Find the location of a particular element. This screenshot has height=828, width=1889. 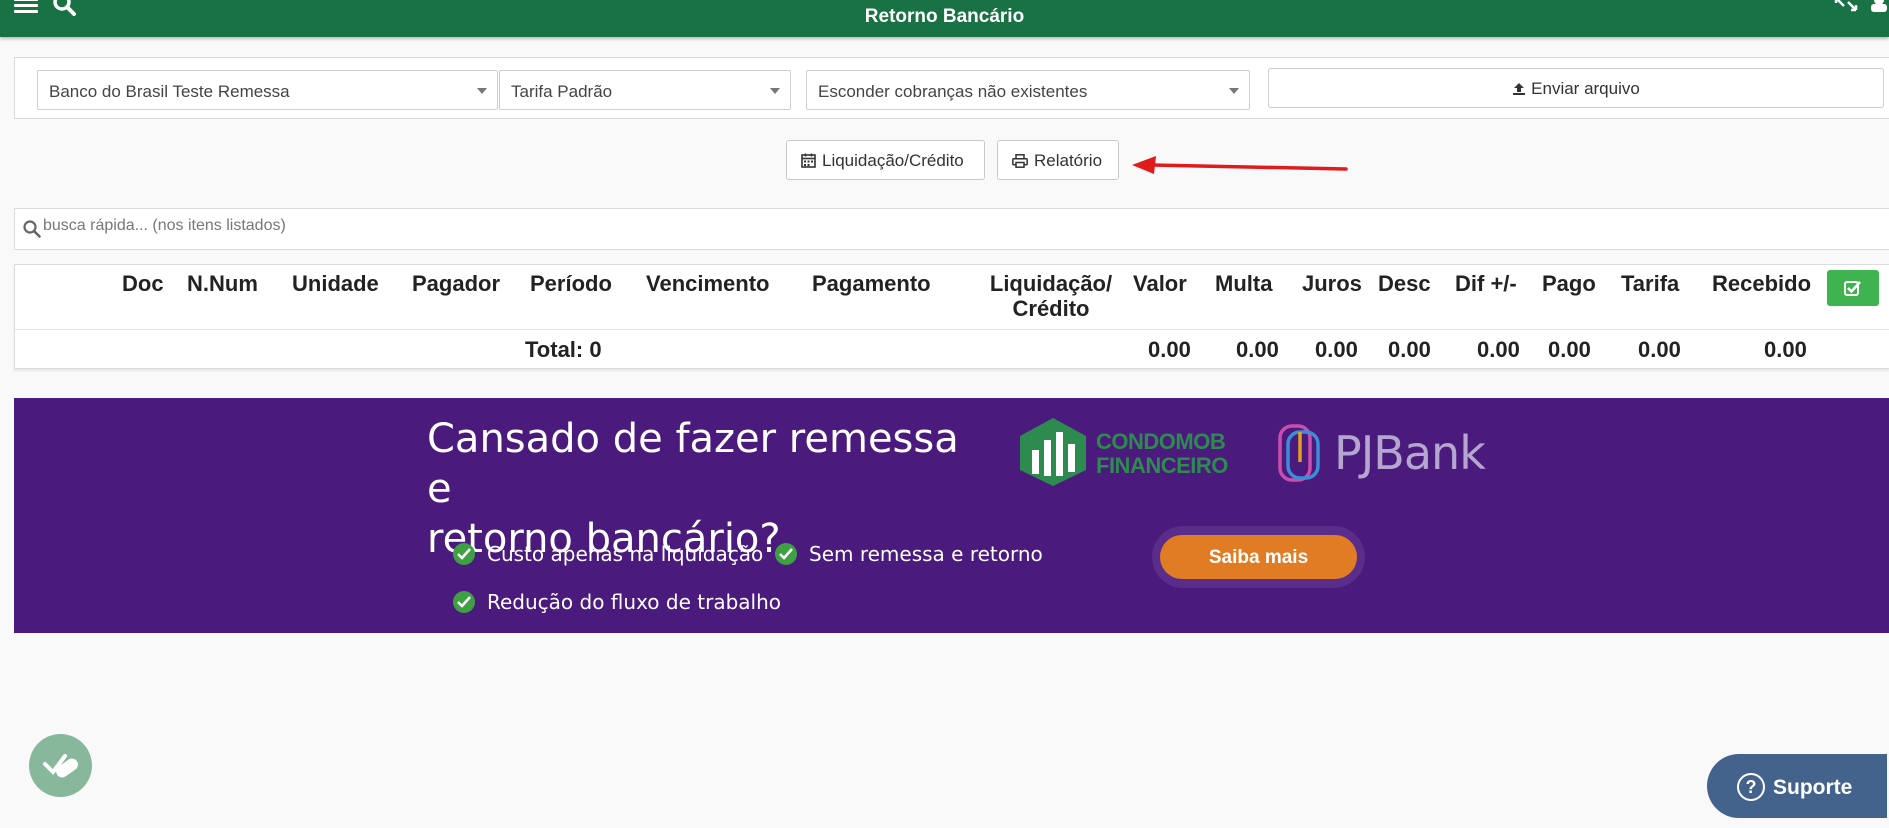

expand-icon is located at coordinates (1846, 6).